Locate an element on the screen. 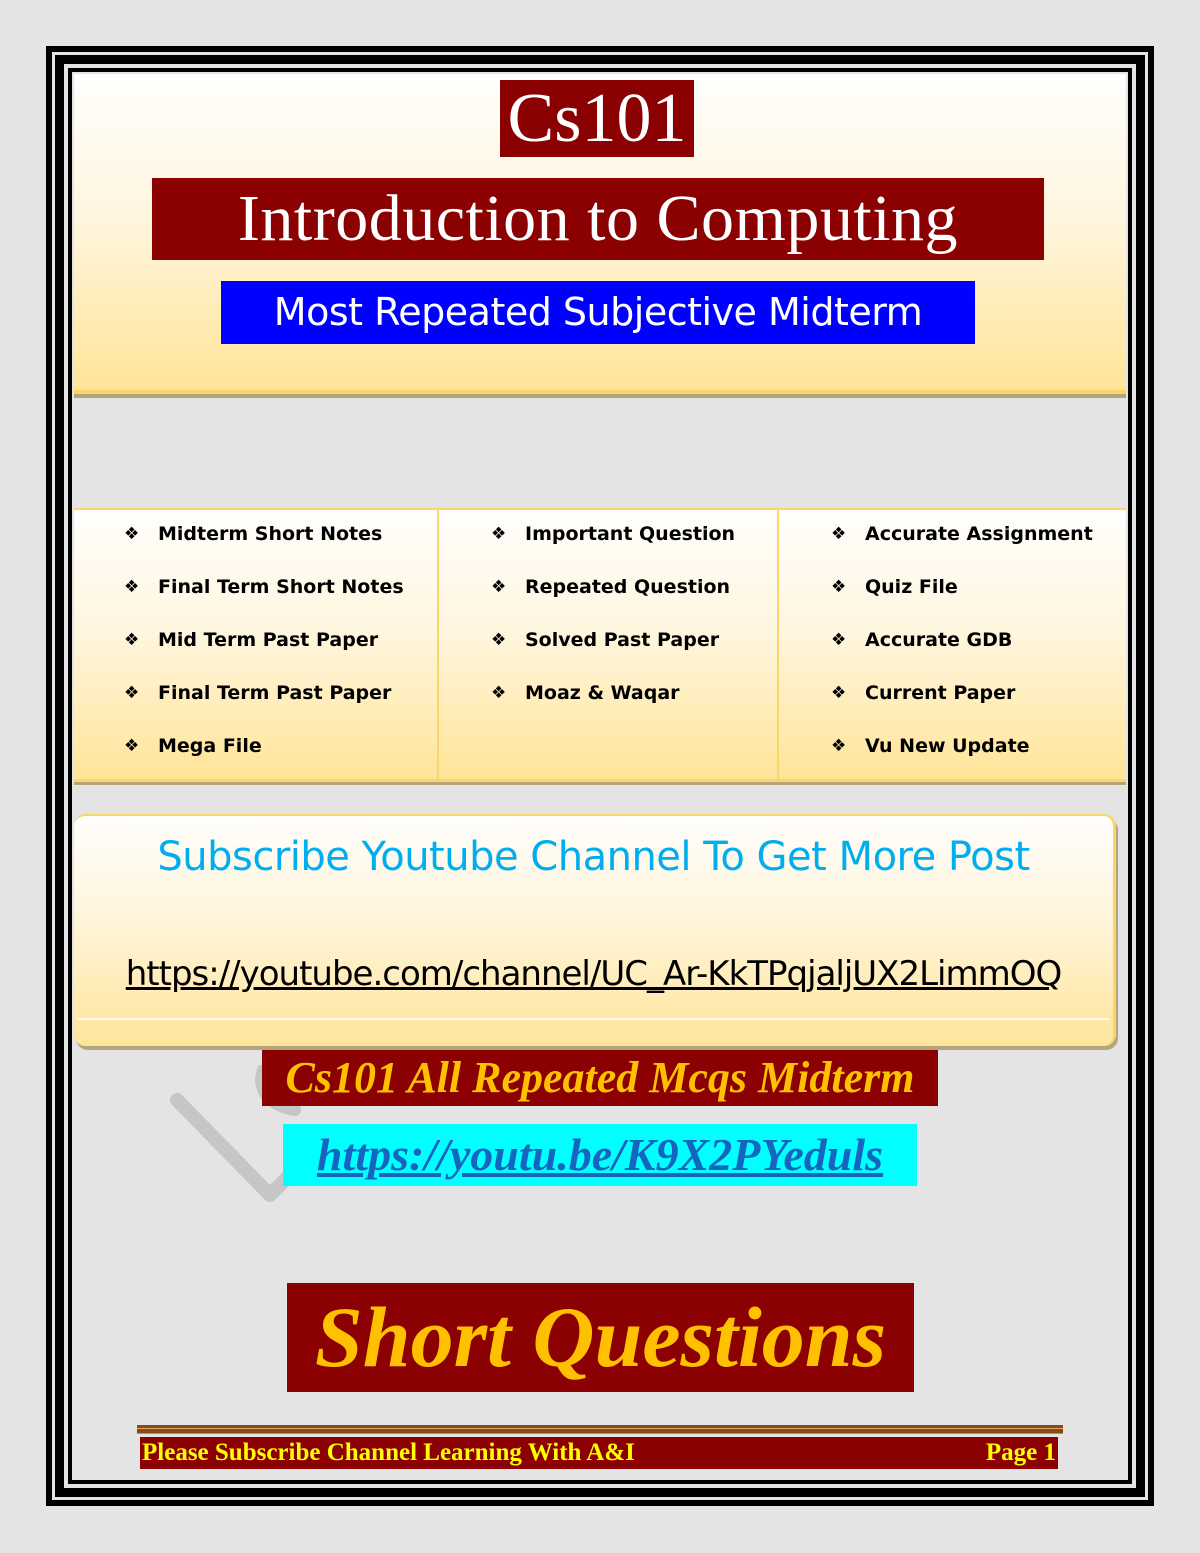  course-code: Cs101 is located at coordinates (597, 118).